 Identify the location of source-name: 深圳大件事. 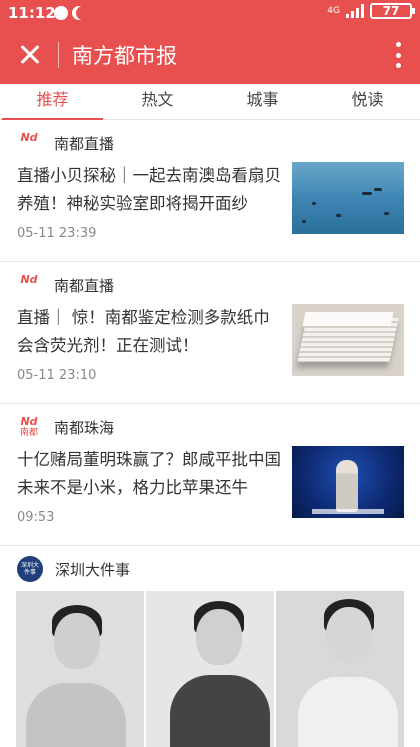
(92, 569).